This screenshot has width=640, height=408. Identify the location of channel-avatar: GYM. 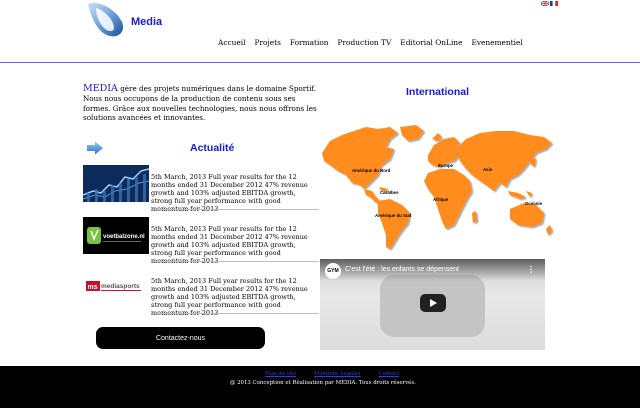
(333, 271).